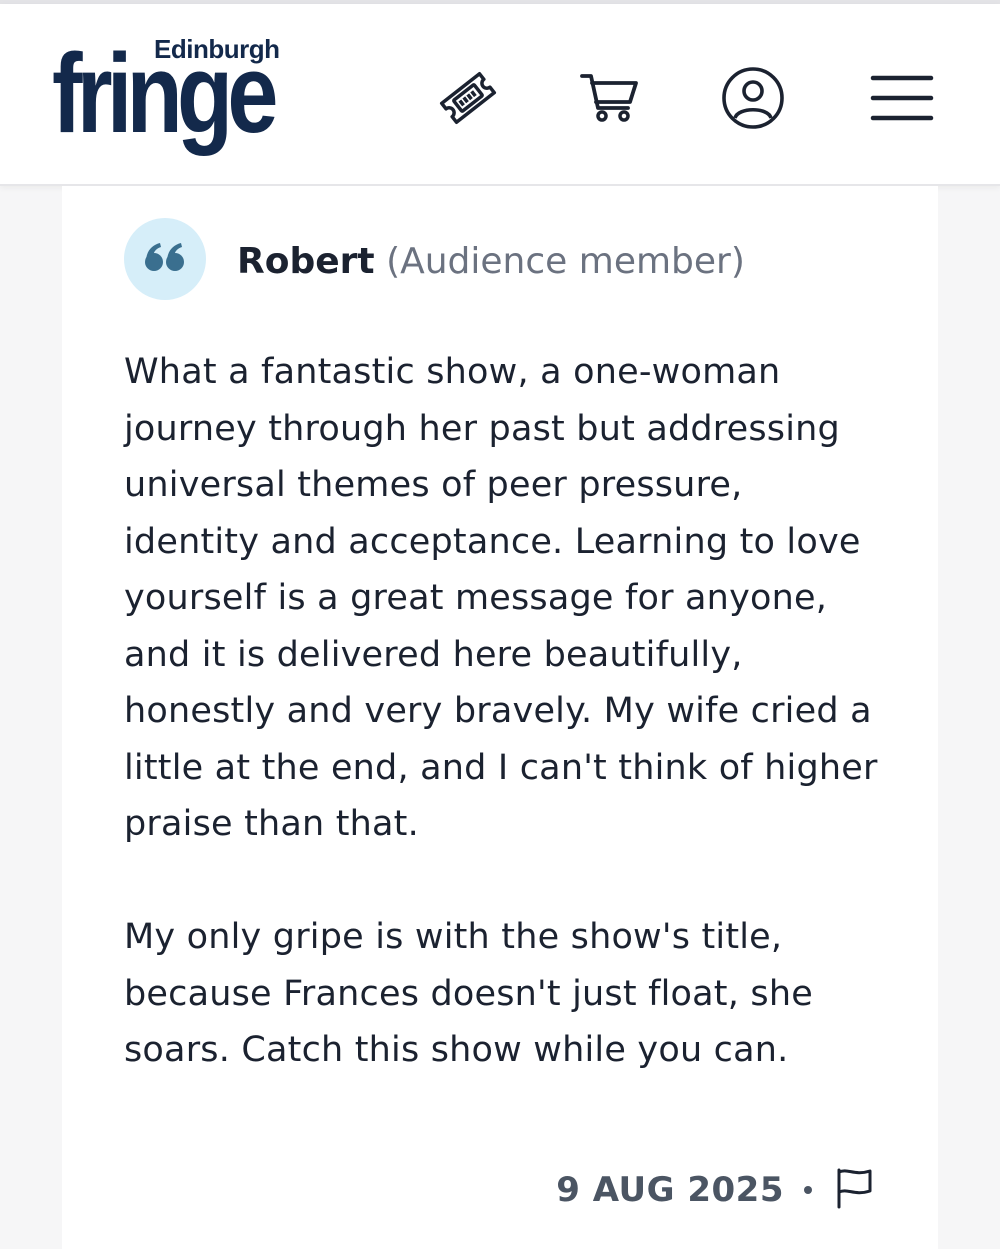  I want to click on separator-dot, so click(808, 1190).